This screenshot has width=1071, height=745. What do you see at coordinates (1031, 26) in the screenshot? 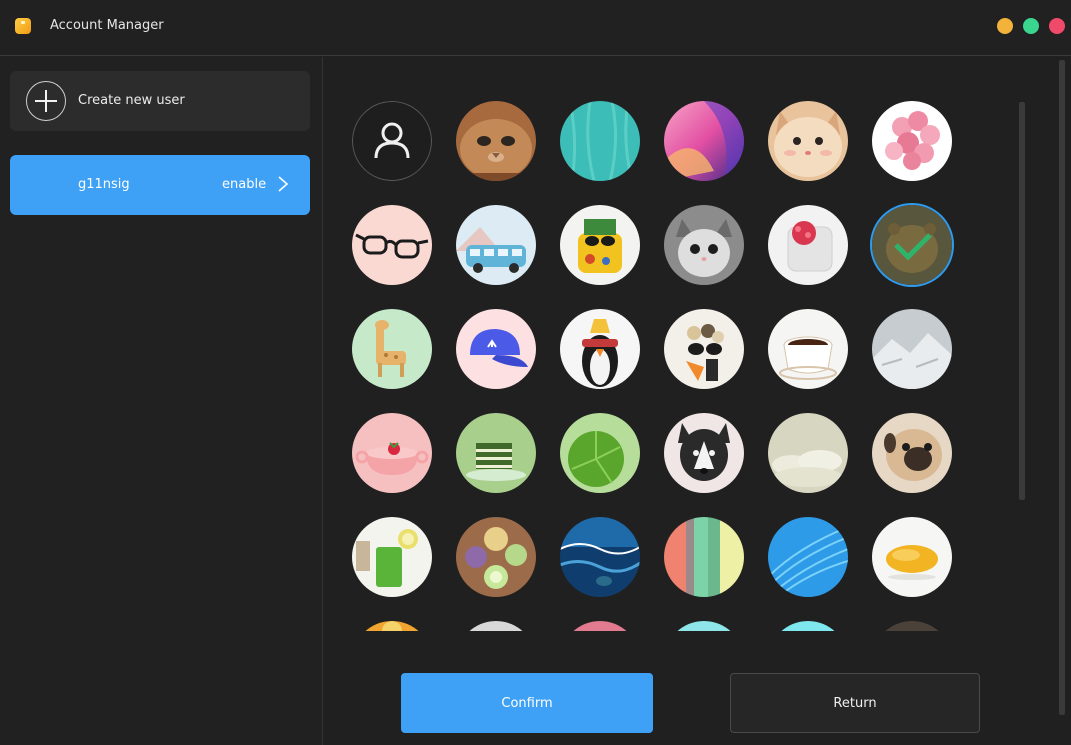
I see `maximize-button` at bounding box center [1031, 26].